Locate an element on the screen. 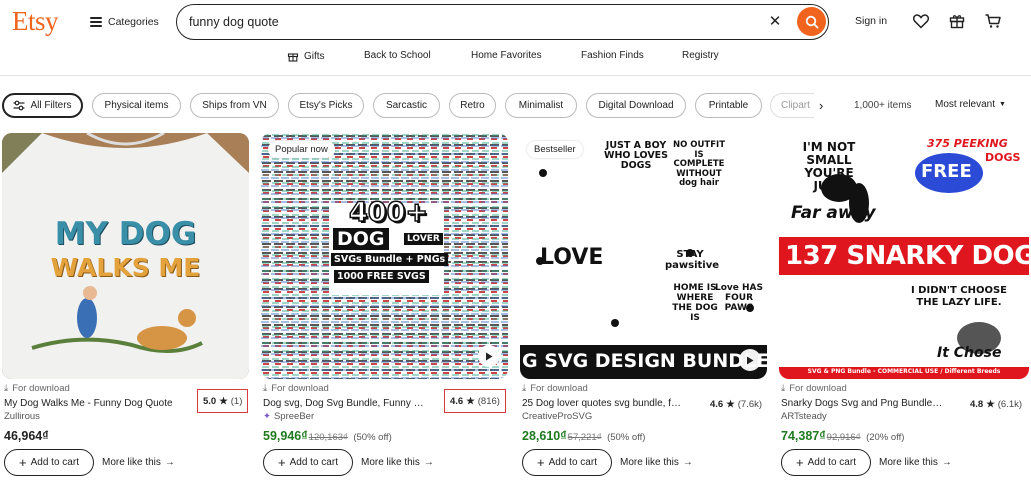  nav-gifts-label: Gifts is located at coordinates (314, 56).